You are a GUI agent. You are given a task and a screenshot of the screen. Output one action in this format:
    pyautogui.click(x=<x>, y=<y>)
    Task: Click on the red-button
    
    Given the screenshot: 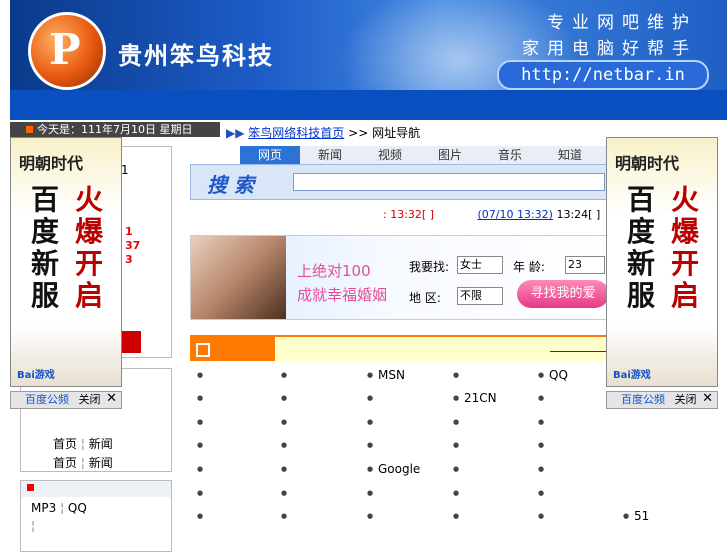 What is the action you would take?
    pyautogui.click(x=131, y=342)
    